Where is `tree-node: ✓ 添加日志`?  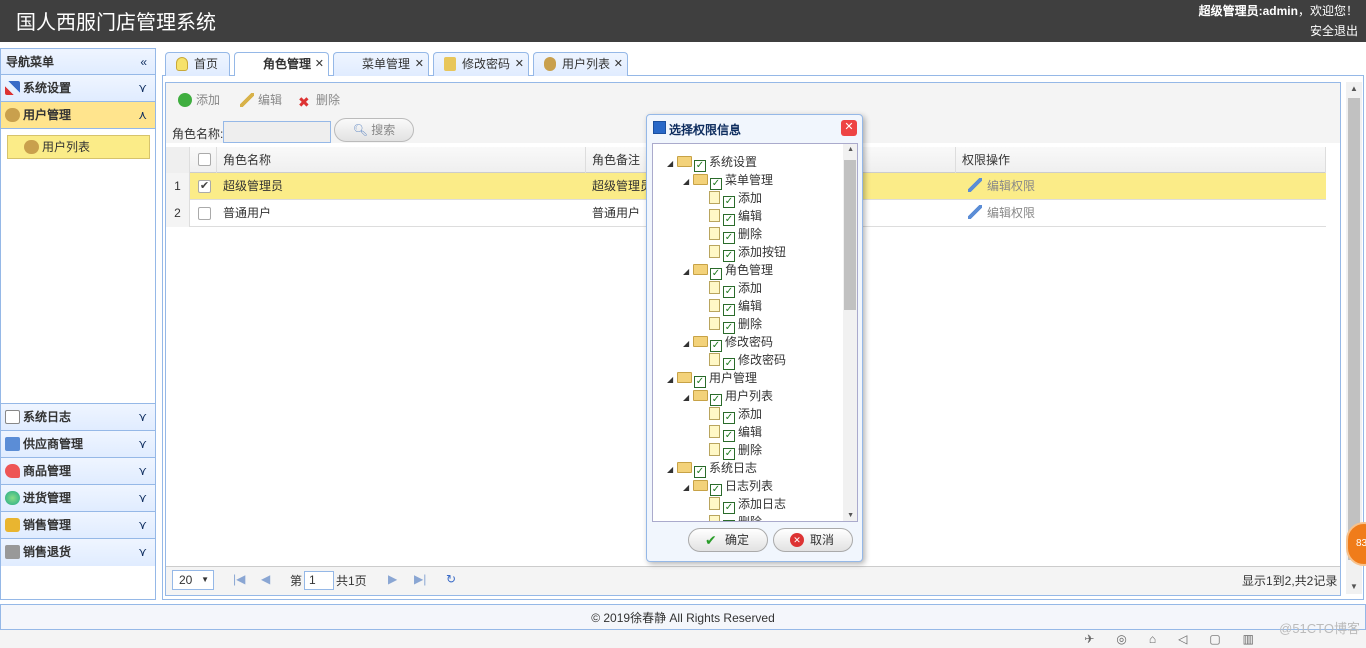
tree-node: ✓ 添加日志 is located at coordinates (742, 504).